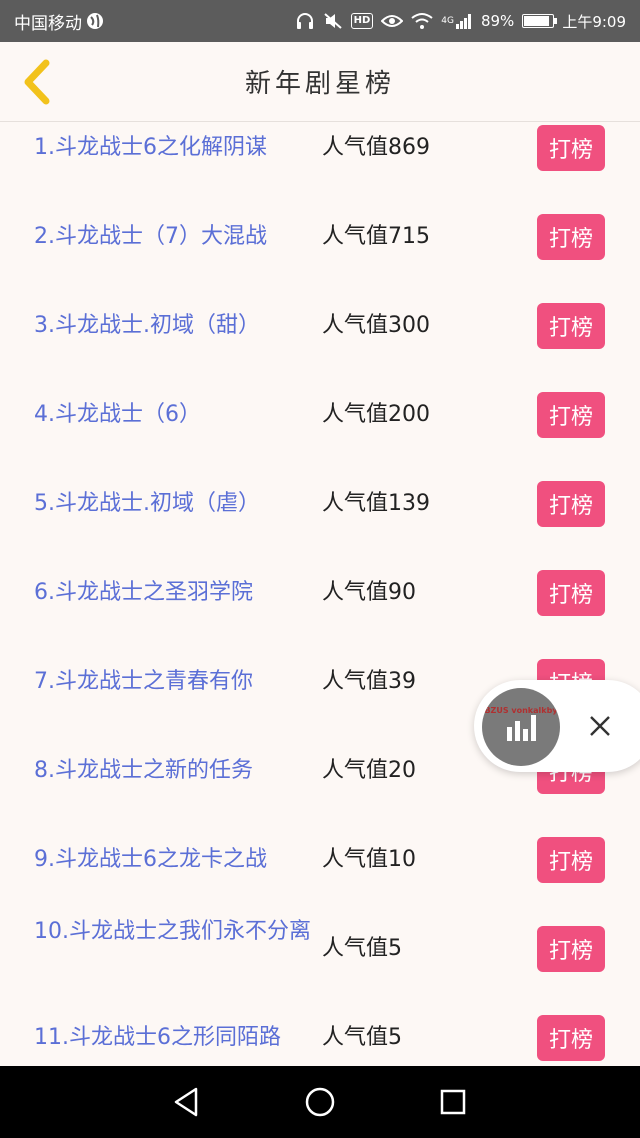 This screenshot has height=1138, width=640. Describe the element at coordinates (369, 770) in the screenshot. I see `popularity-score: 人气值20` at that location.